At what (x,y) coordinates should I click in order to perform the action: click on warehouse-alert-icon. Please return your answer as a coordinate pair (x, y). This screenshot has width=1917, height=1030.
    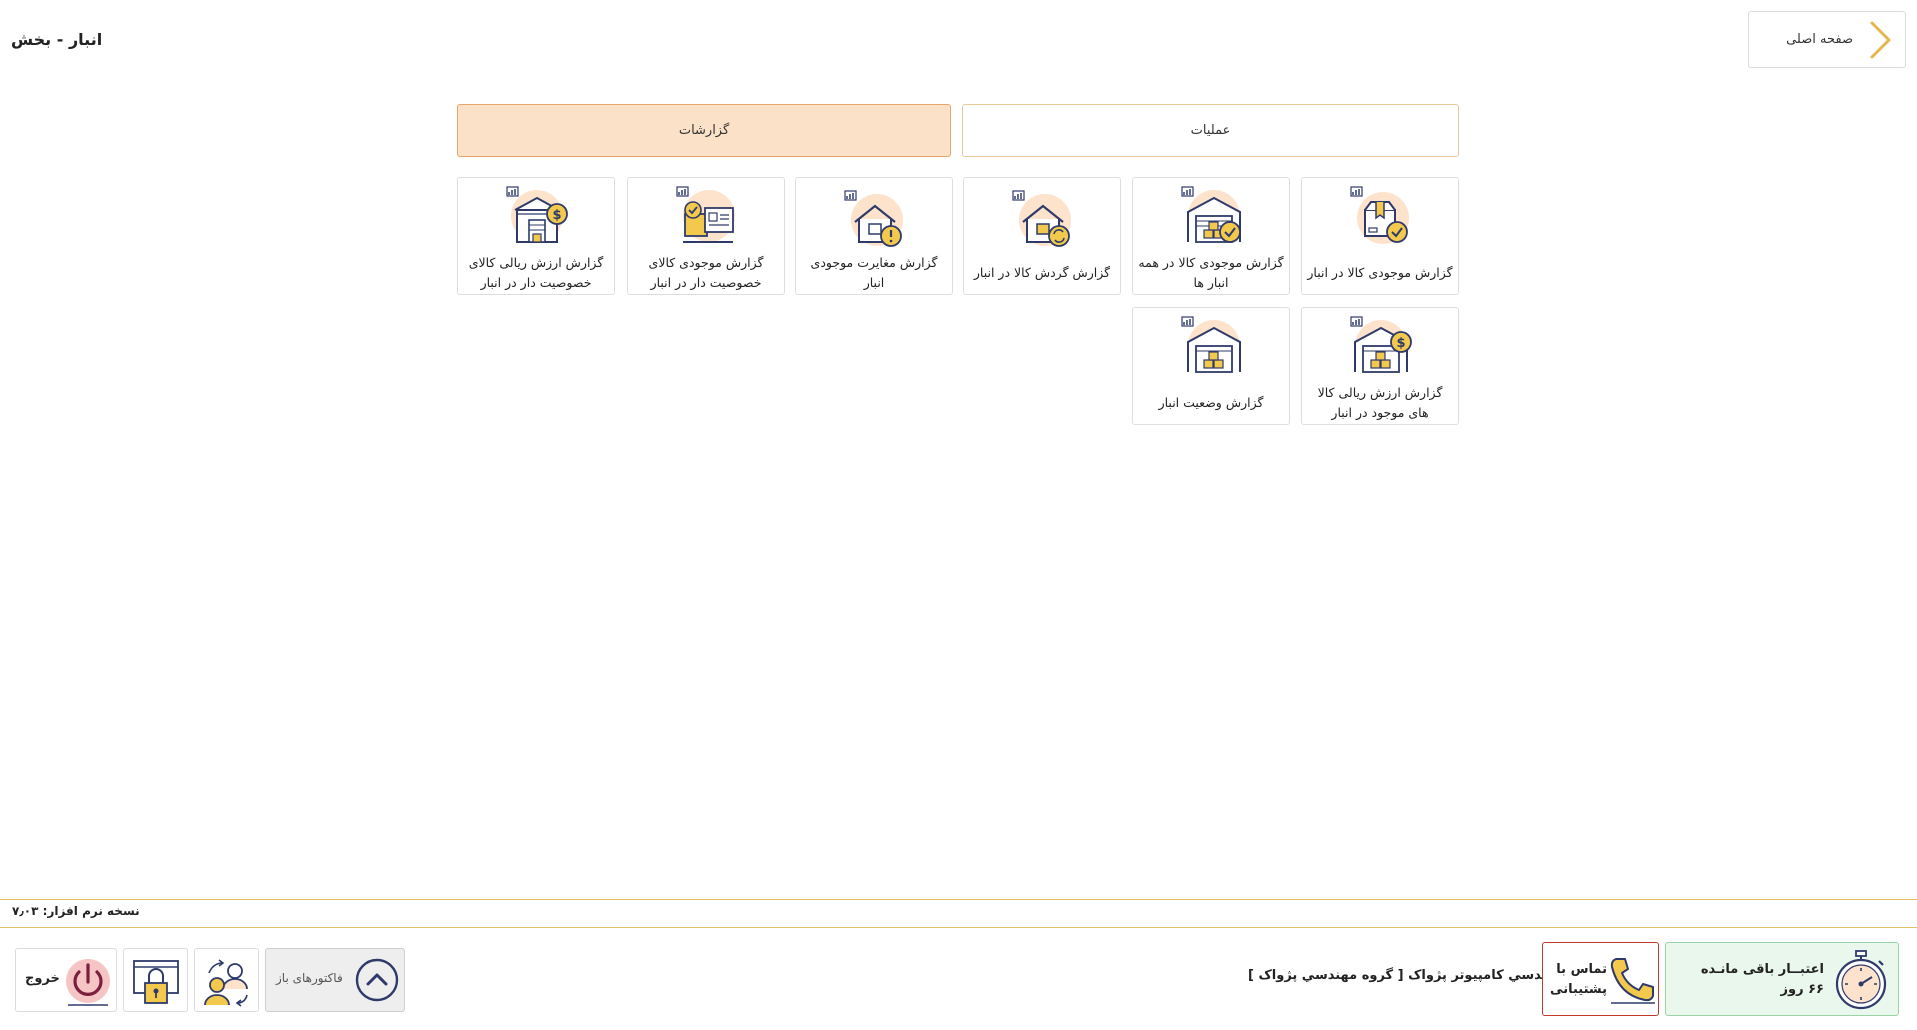
    Looking at the image, I should click on (873, 218).